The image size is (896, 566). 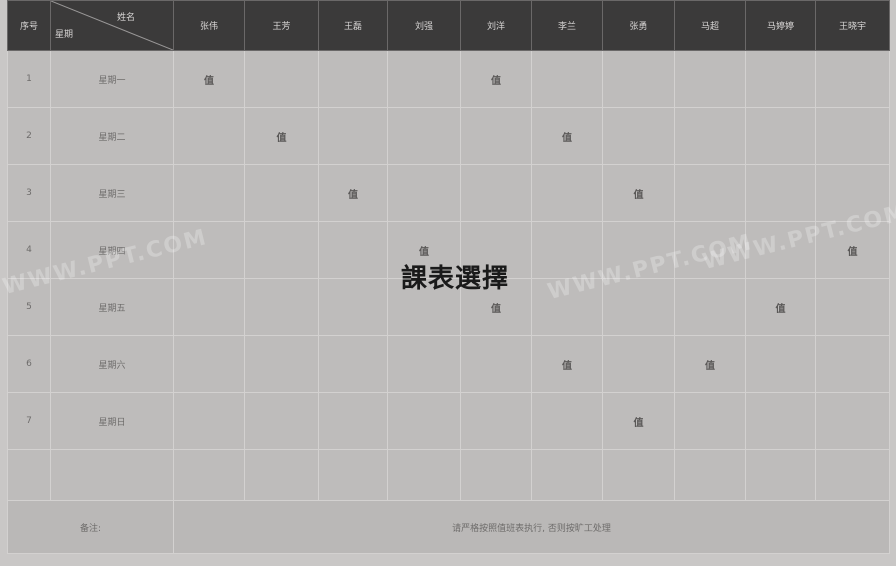 I want to click on row-day: 星期六, so click(x=112, y=364).